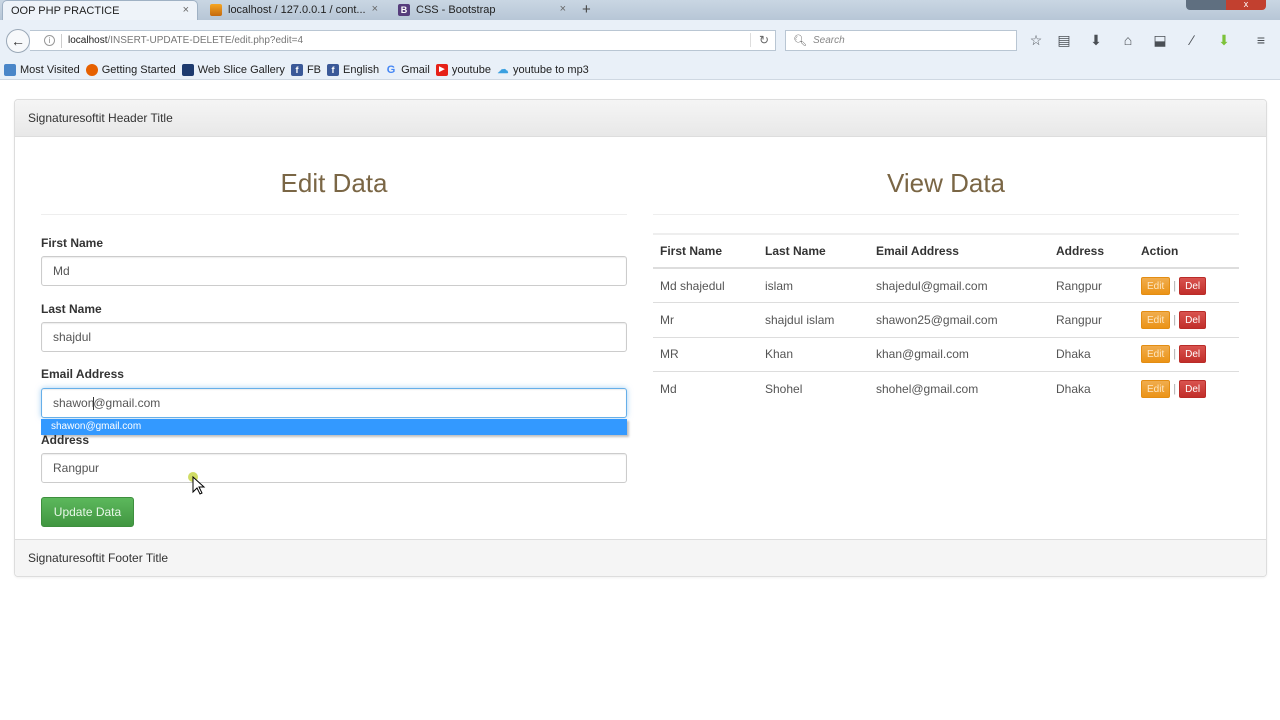 The width and height of the screenshot is (1280, 720). I want to click on bookmark-fb: f FB, so click(305, 69).